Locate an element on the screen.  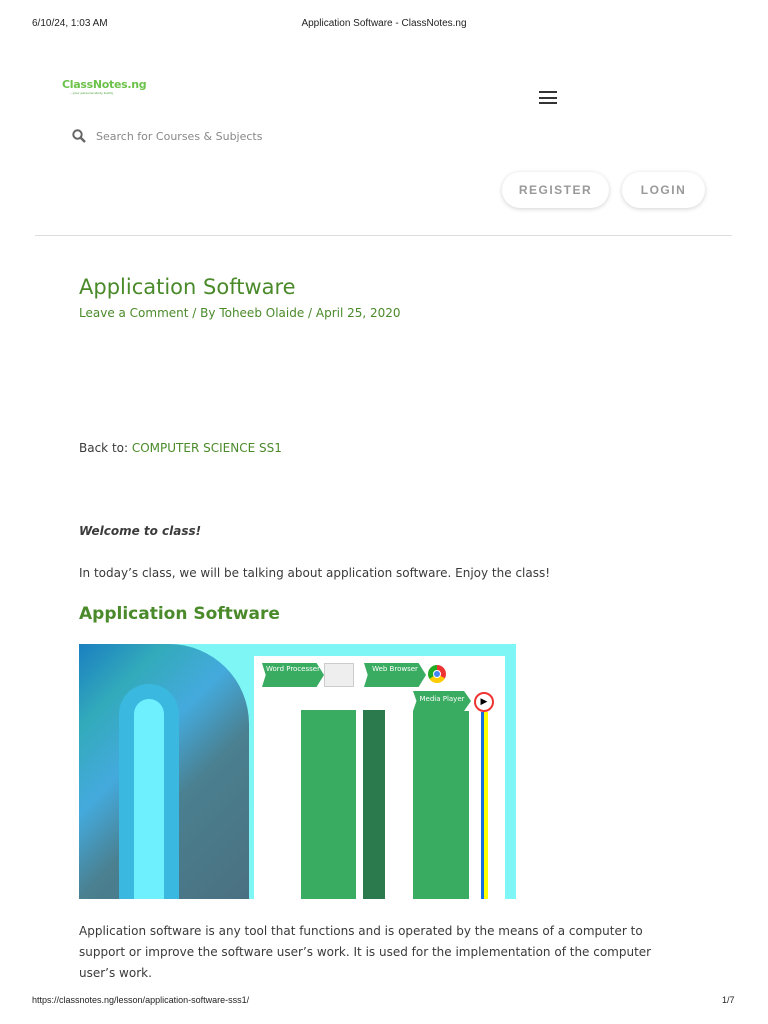
back-to: Back to: COMPUTER SCIENCE SS1 is located at coordinates (180, 448).